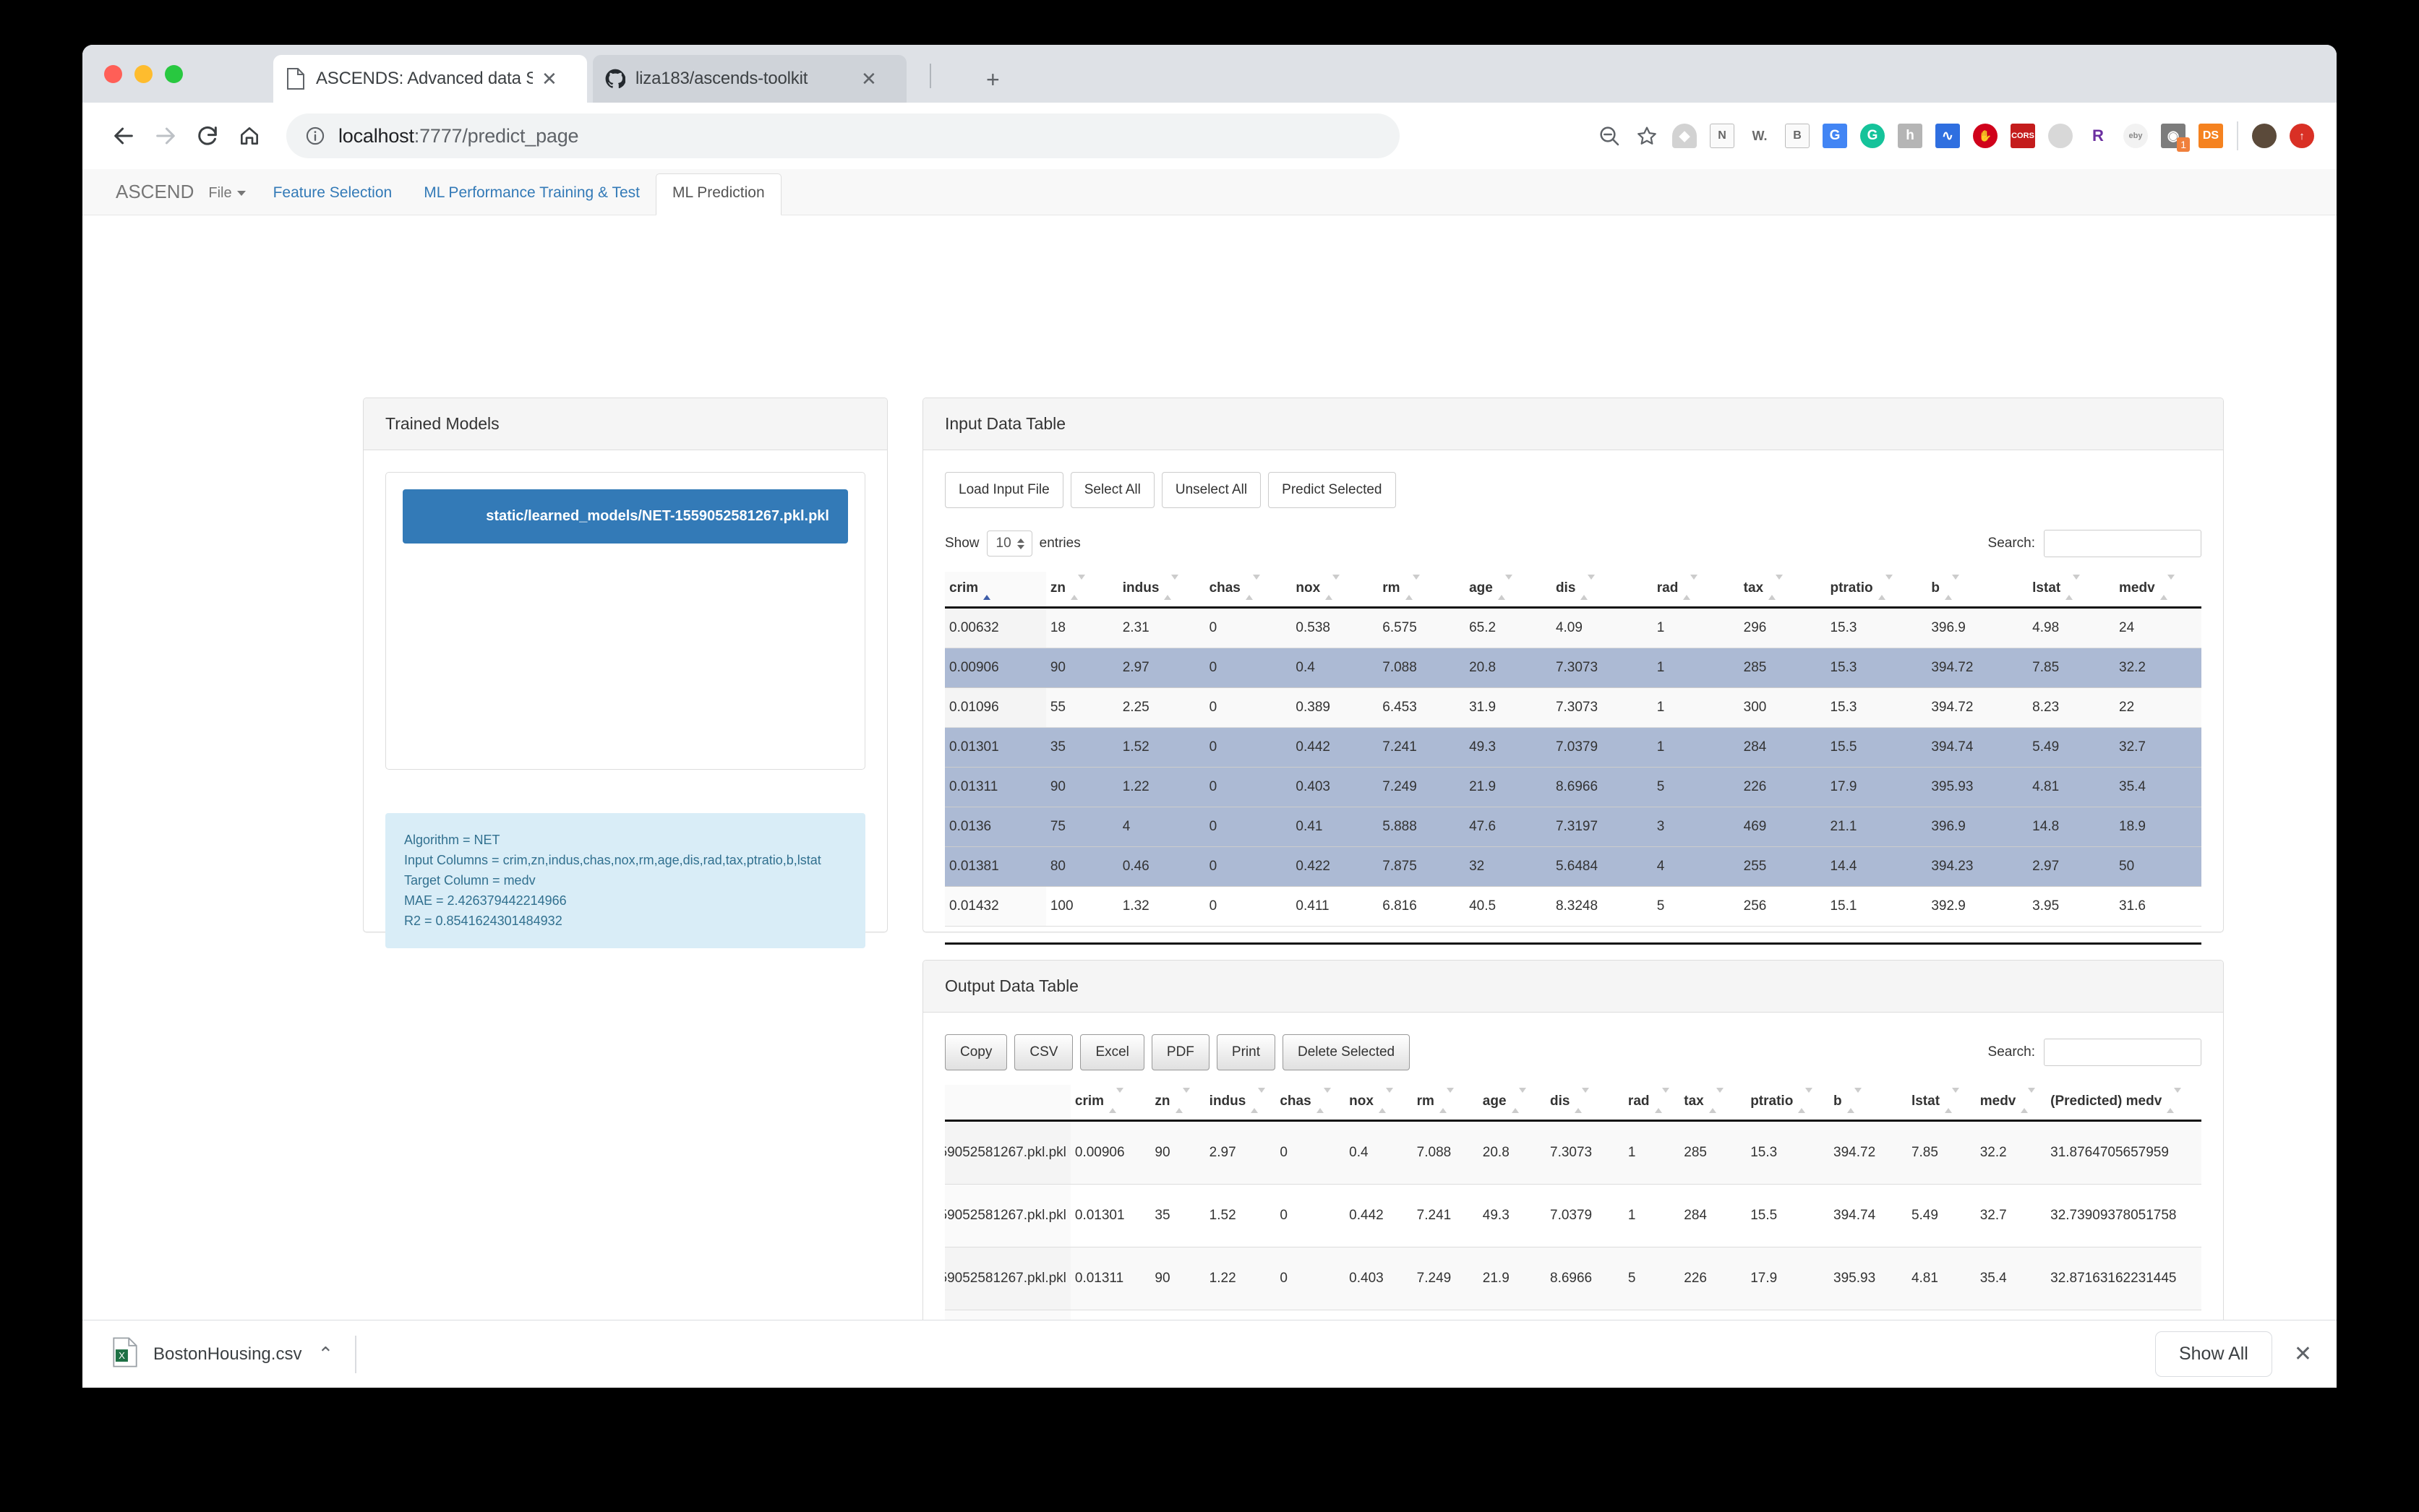  I want to click on input-column-header-rad: rad, so click(1696, 590).